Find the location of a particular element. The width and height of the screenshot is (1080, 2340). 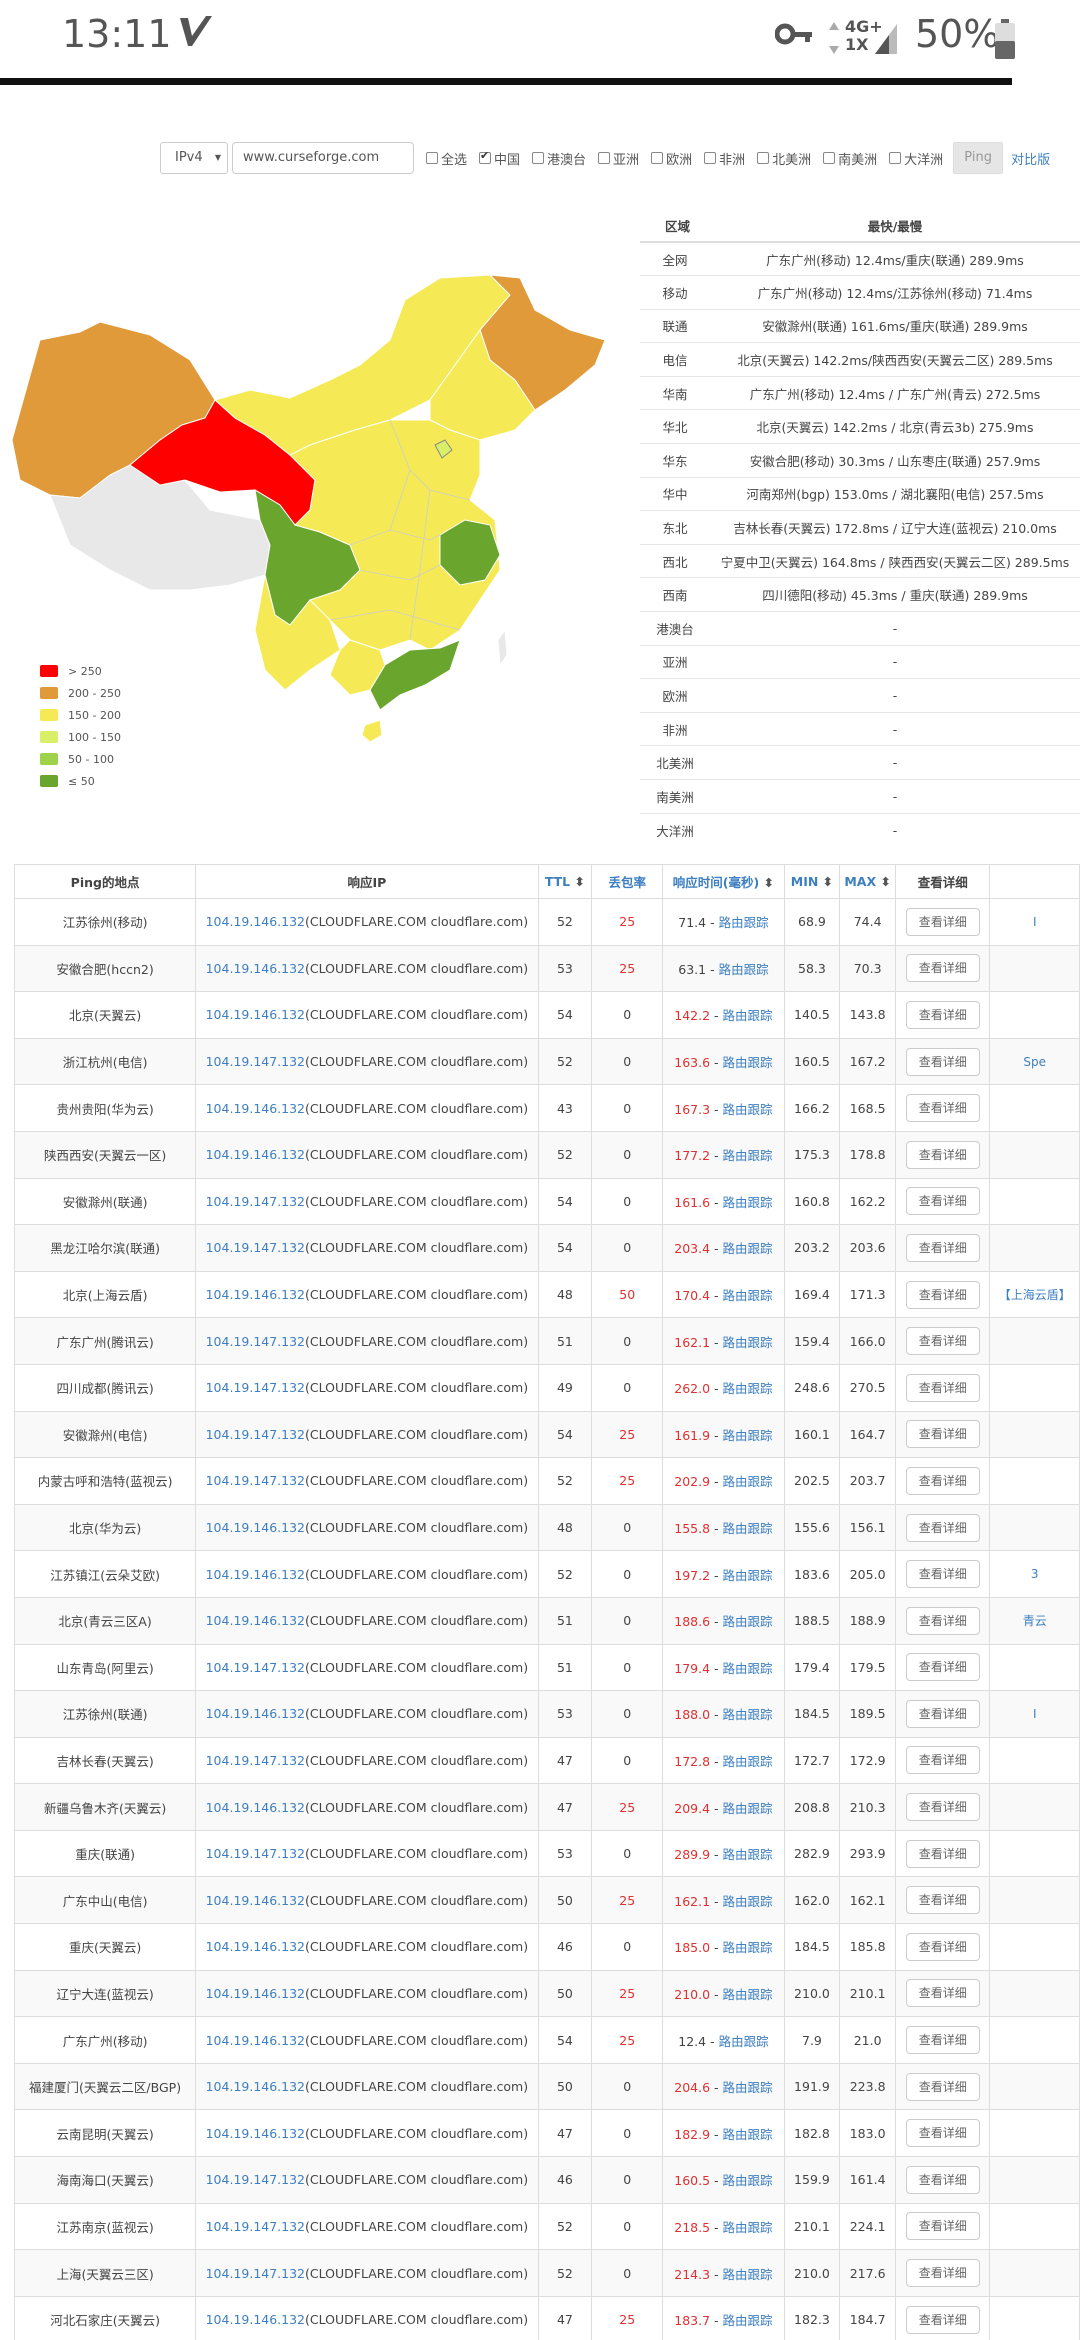

col-loss: 丢包率 is located at coordinates (627, 881).